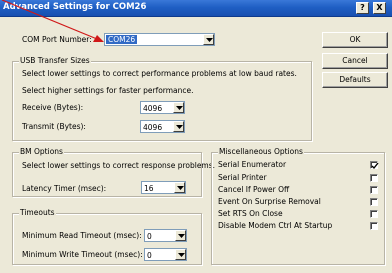 This screenshot has height=273, width=392. I want to click on transmit-dropdown-button, so click(178, 126).